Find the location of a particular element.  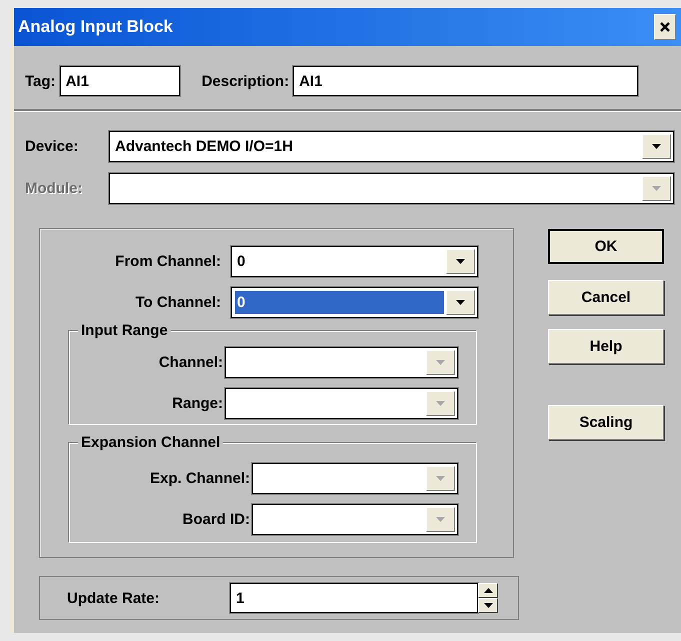

field-label: Description: is located at coordinates (246, 81).